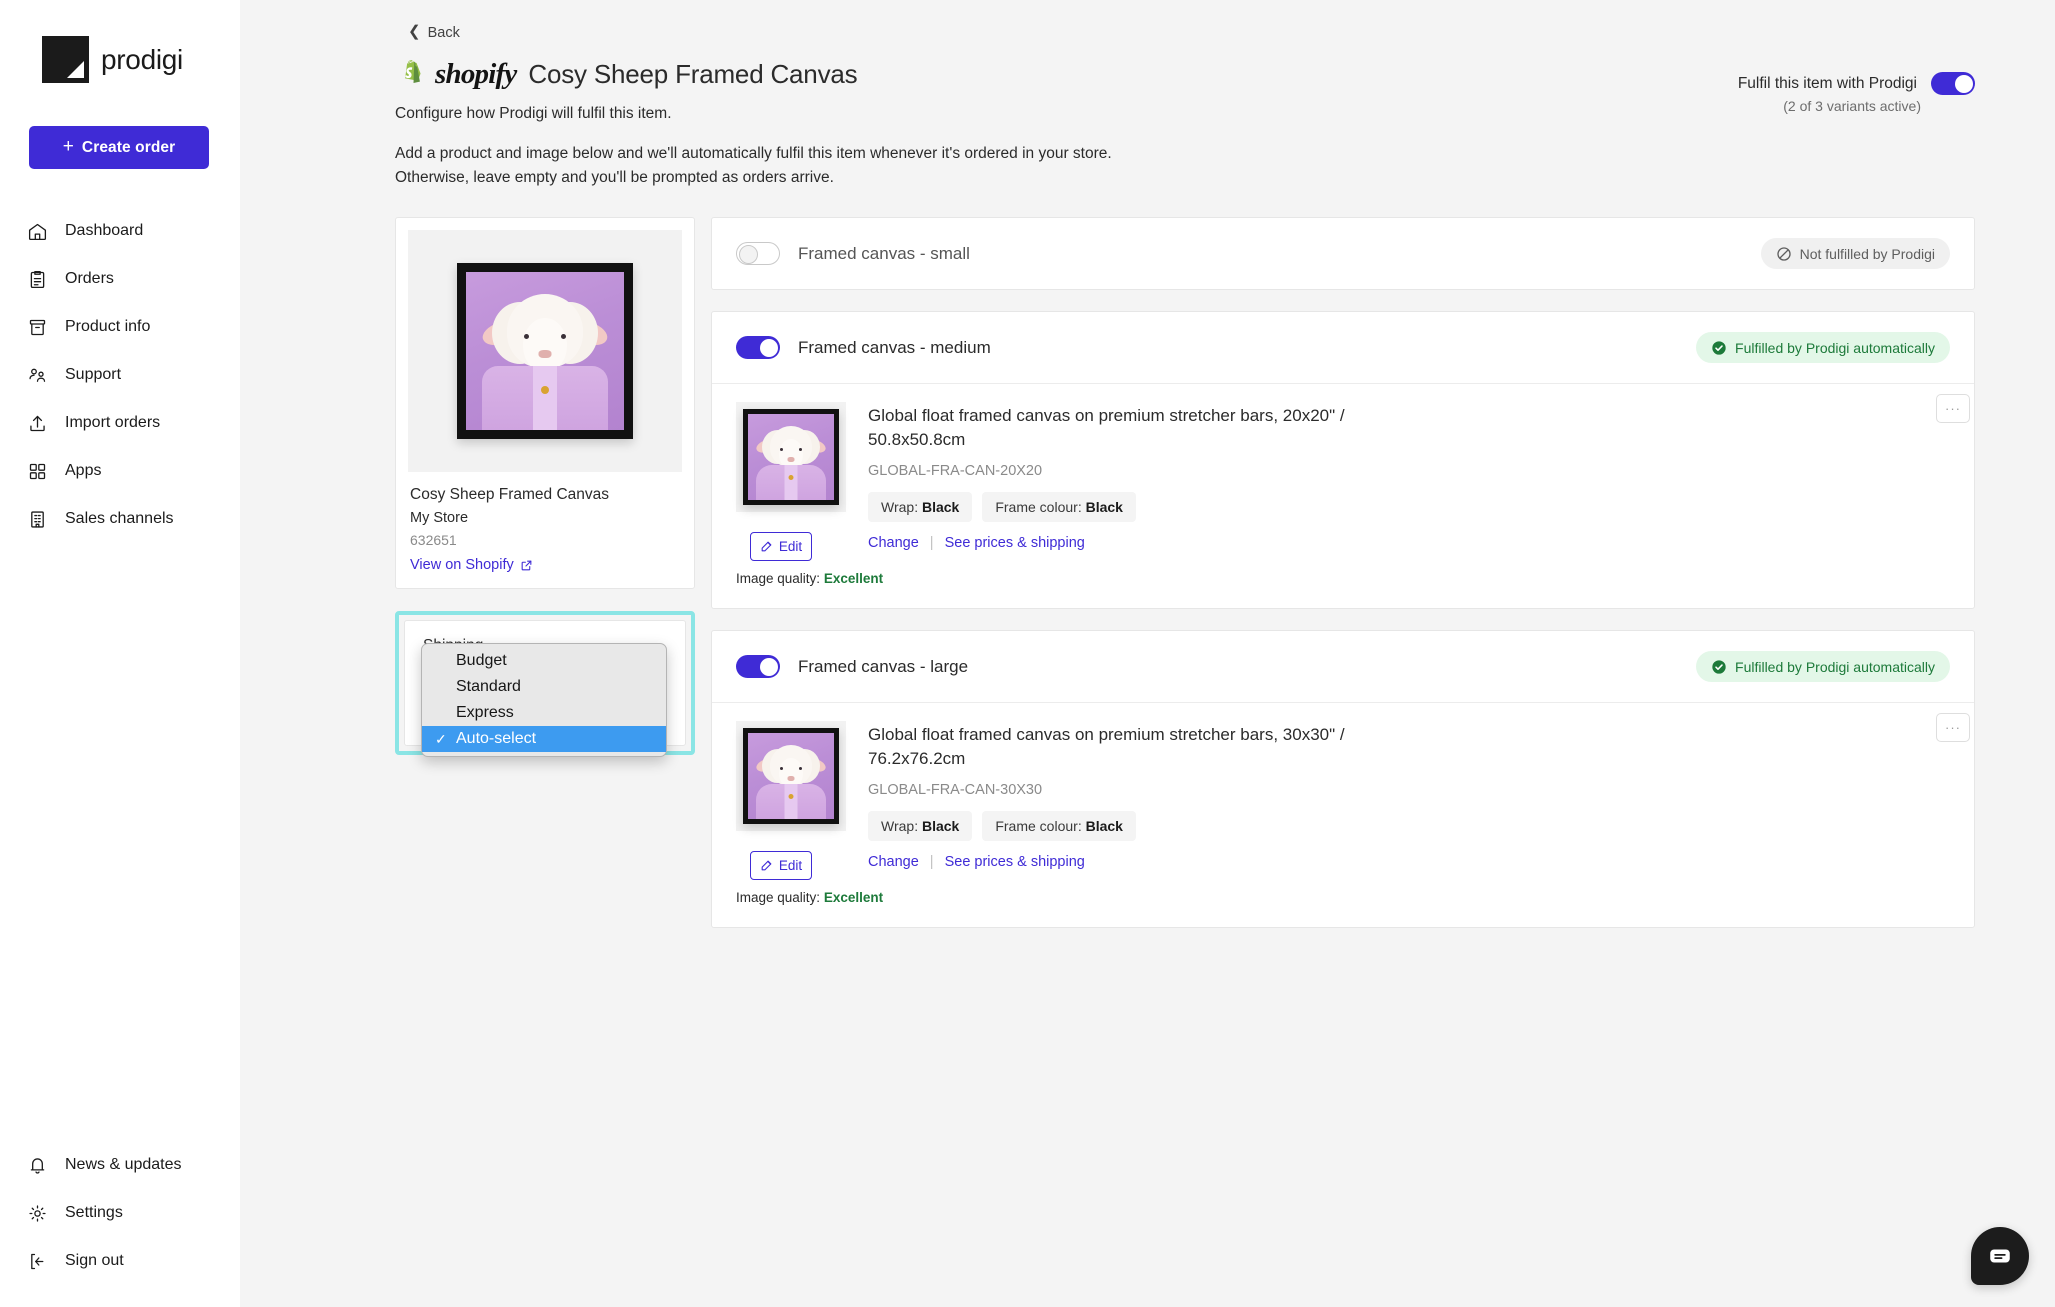 Image resolution: width=2055 pixels, height=1307 pixels. I want to click on create-order-button: + Create order, so click(119, 147).